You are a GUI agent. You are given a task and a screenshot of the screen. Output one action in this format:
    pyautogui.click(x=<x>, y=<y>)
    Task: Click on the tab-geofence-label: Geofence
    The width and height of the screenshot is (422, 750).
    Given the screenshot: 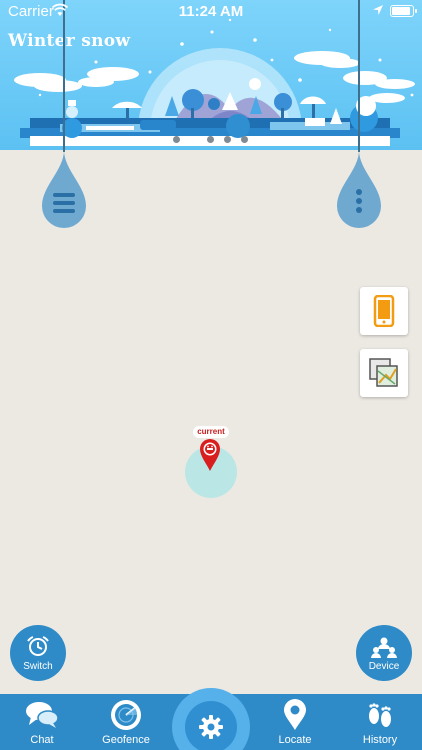 What is the action you would take?
    pyautogui.click(x=126, y=740)
    